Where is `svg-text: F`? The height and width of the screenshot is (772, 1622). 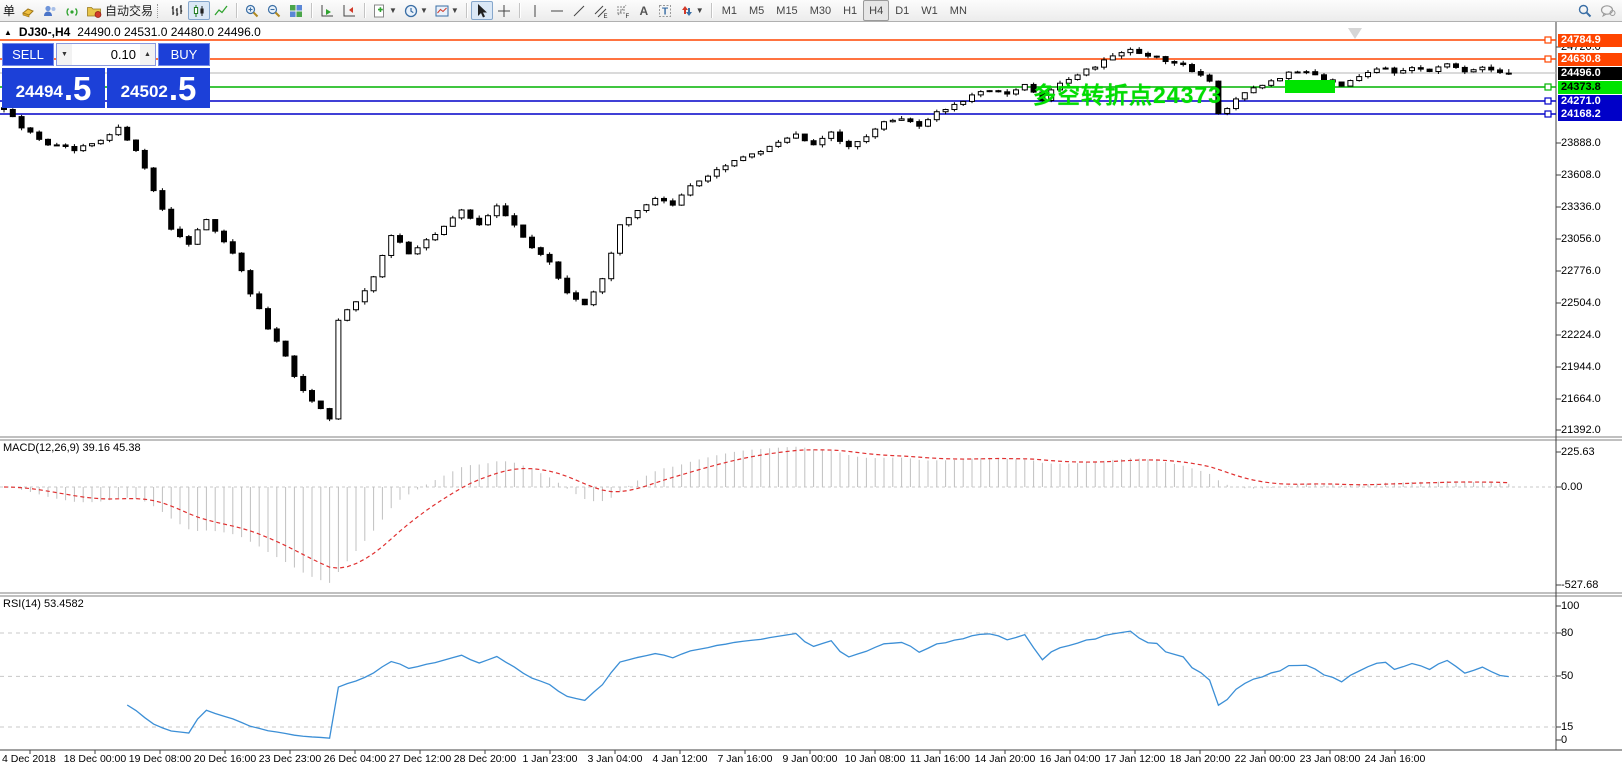 svg-text: F is located at coordinates (627, 16).